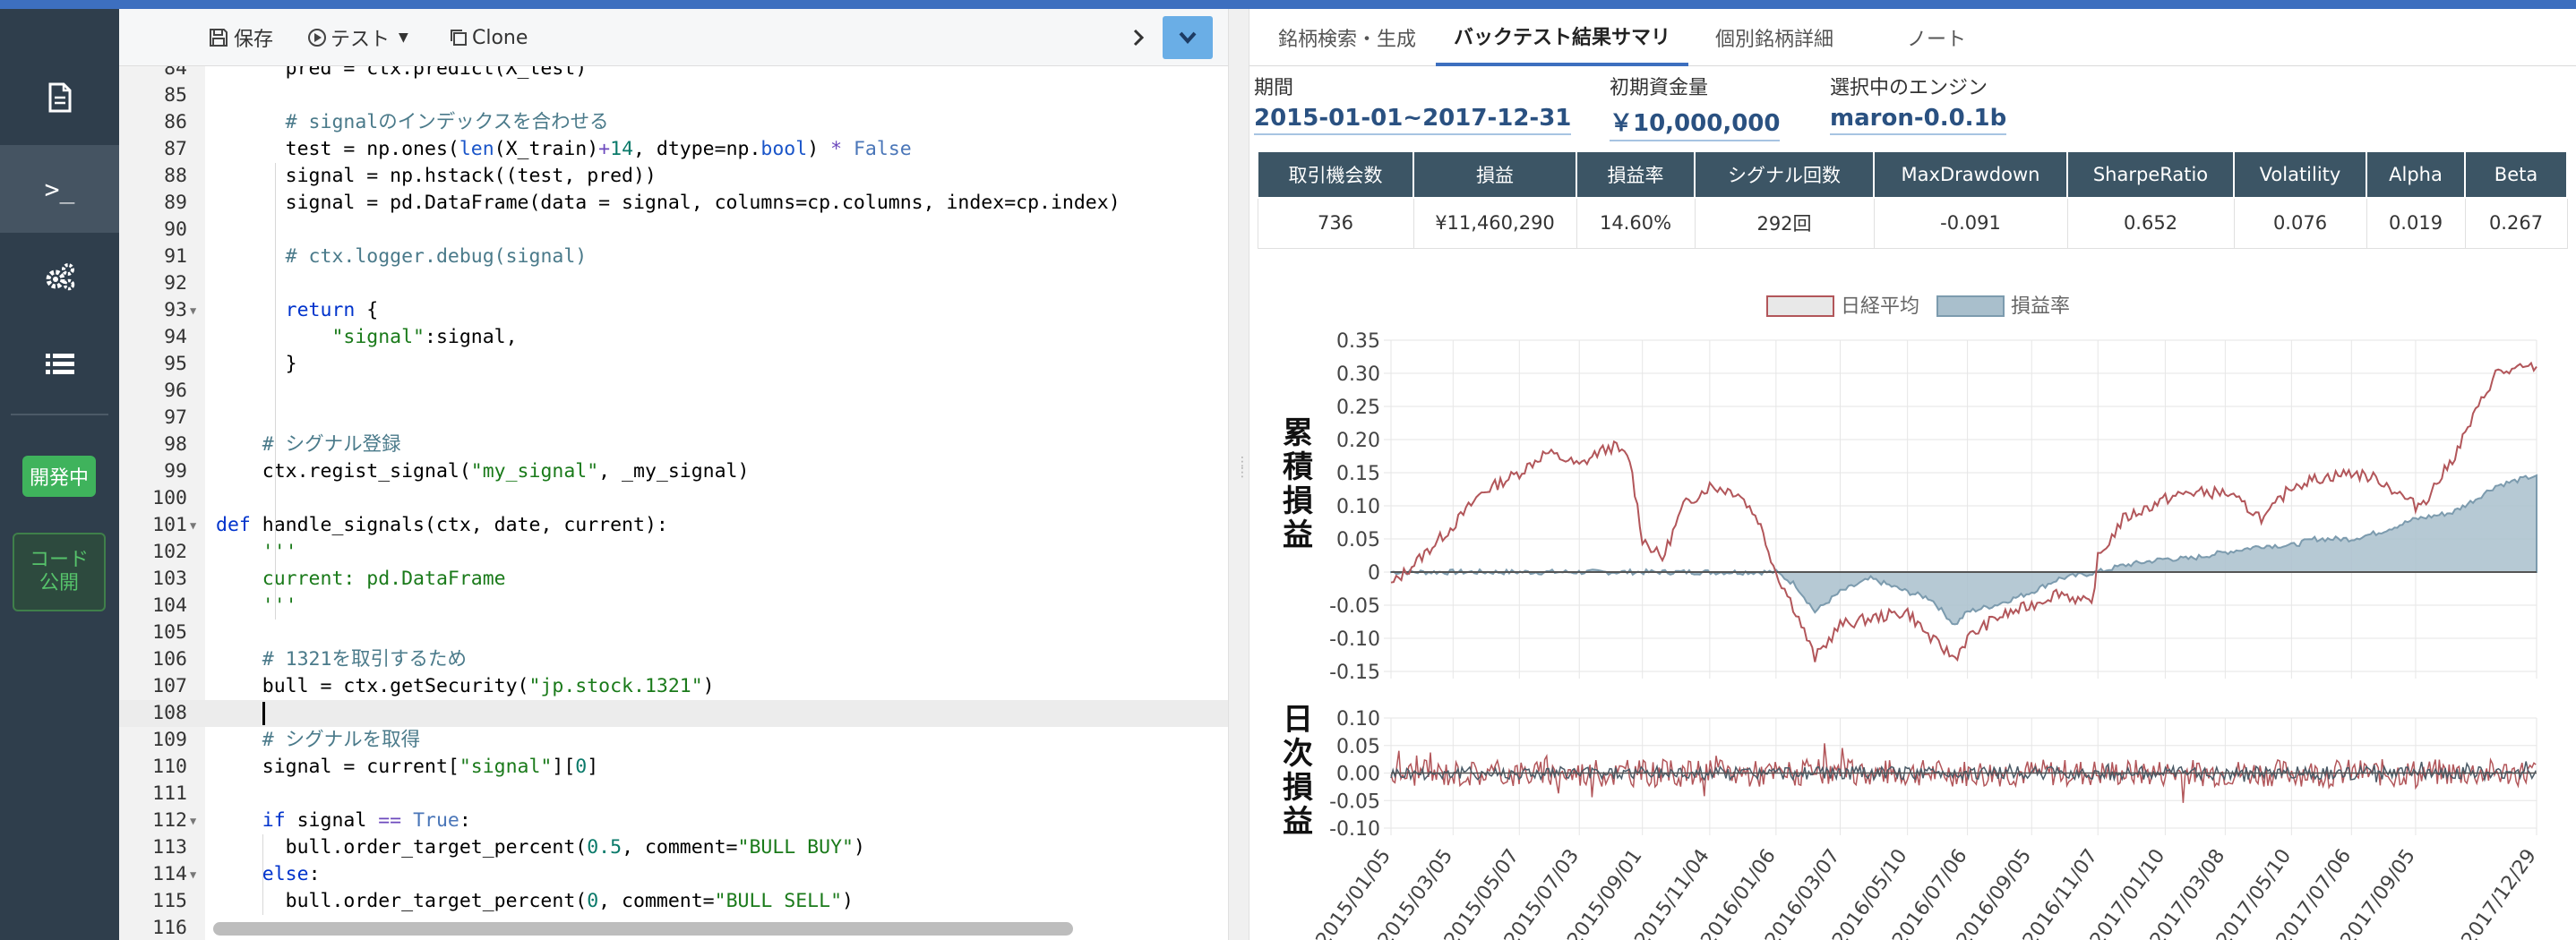  Describe the element at coordinates (169, 767) in the screenshot. I see `line-number: 110` at that location.